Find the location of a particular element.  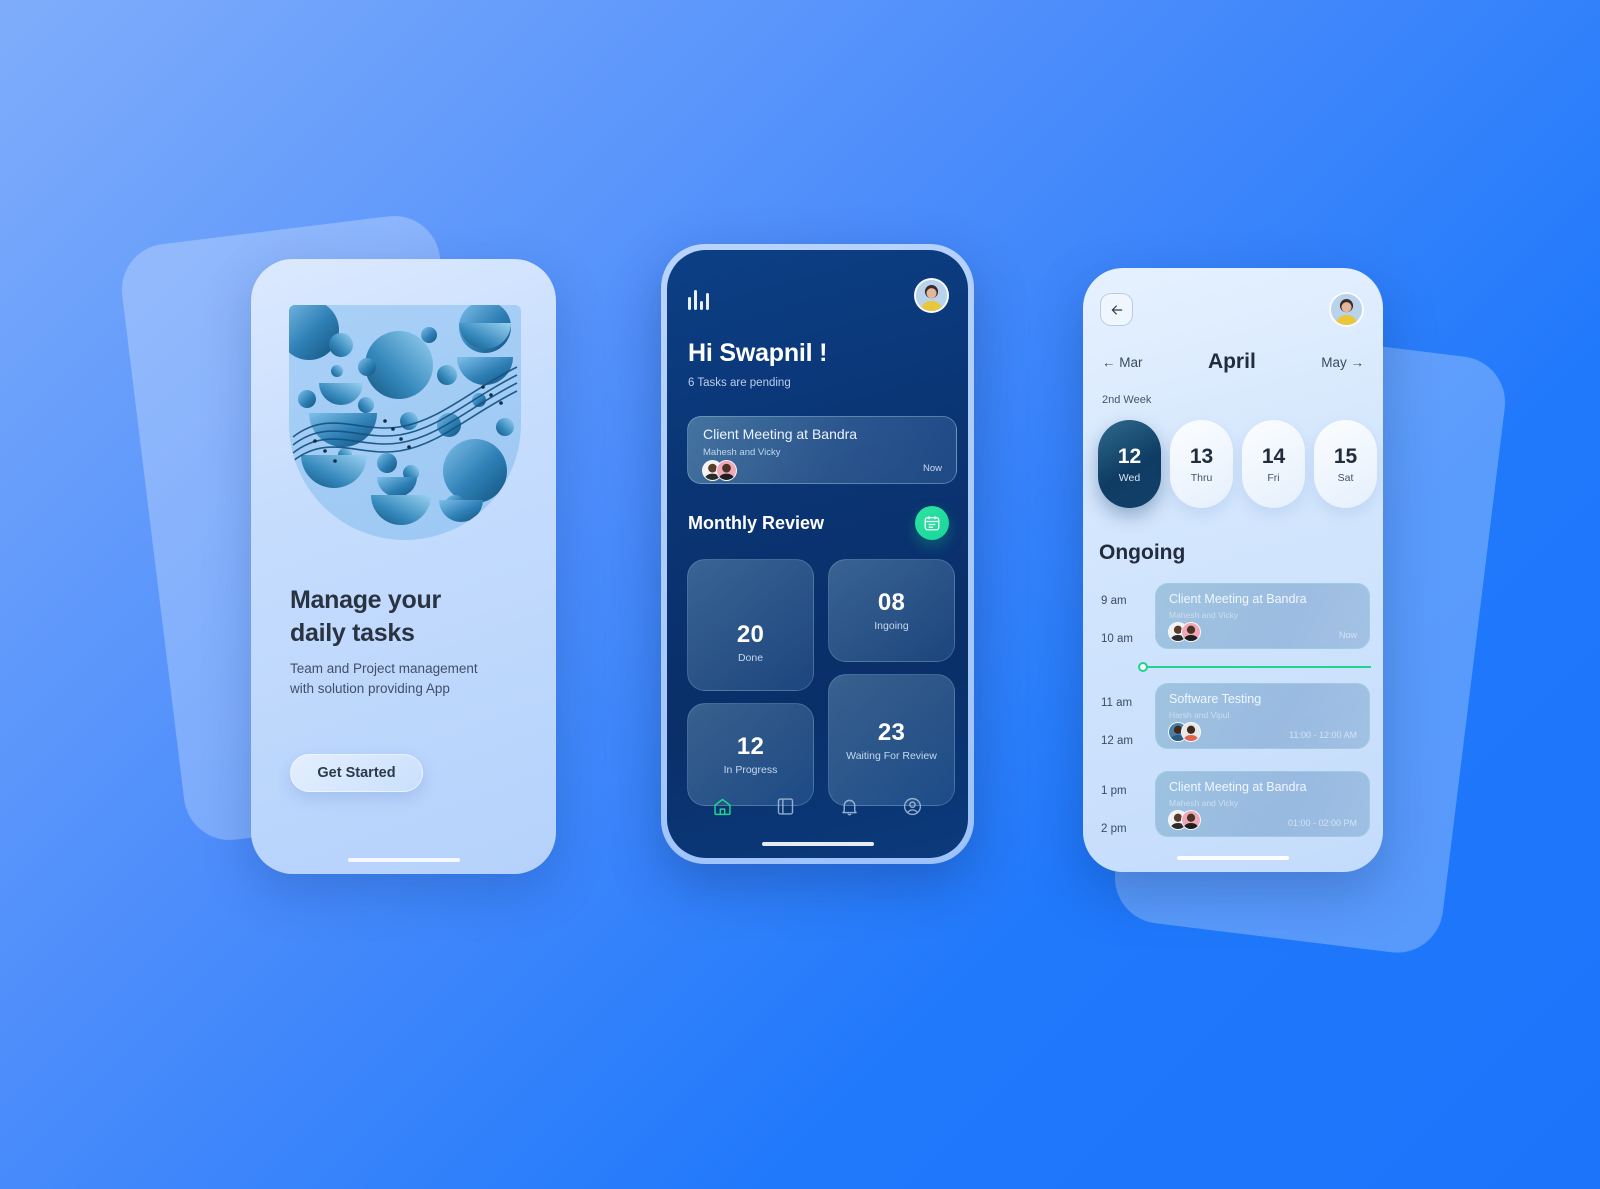

stat-value: 20 is located at coordinates (750, 634).